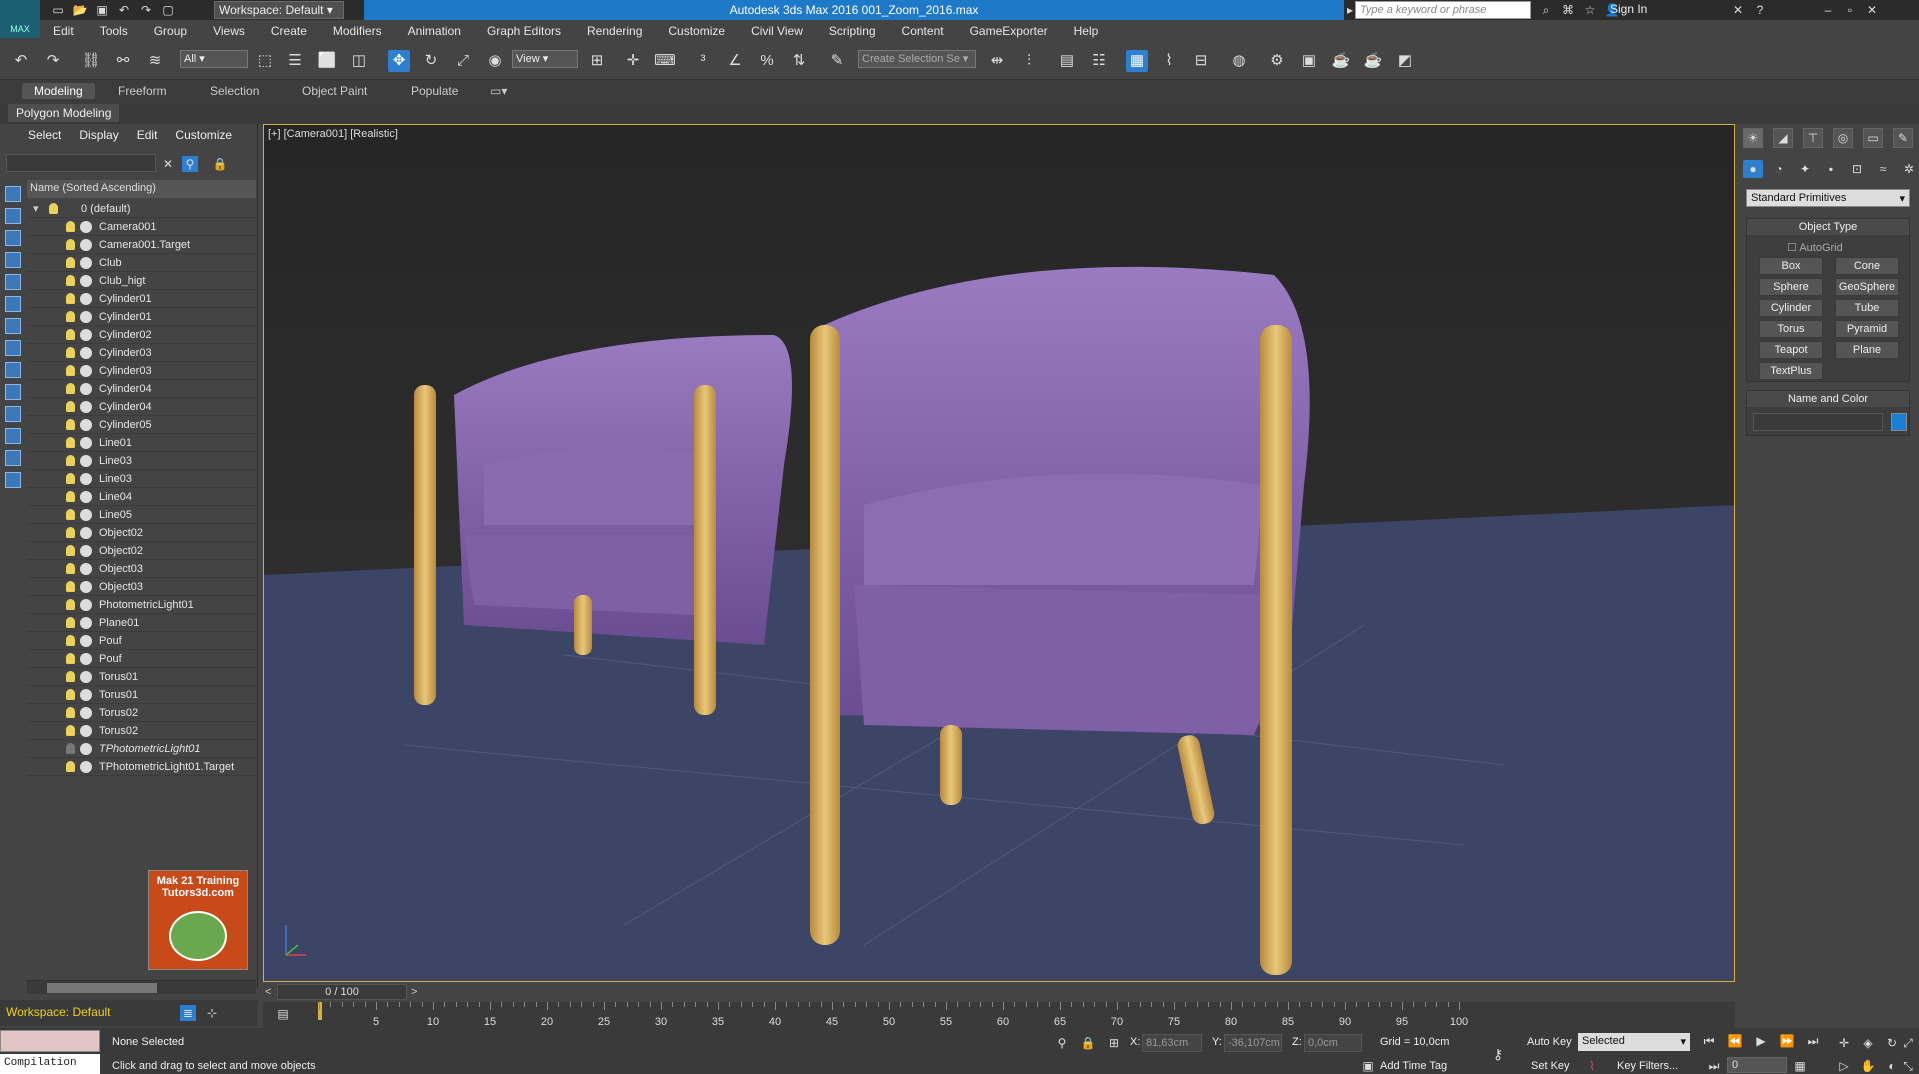  What do you see at coordinates (1843, 138) in the screenshot?
I see `motion-tab-icon: ◎` at bounding box center [1843, 138].